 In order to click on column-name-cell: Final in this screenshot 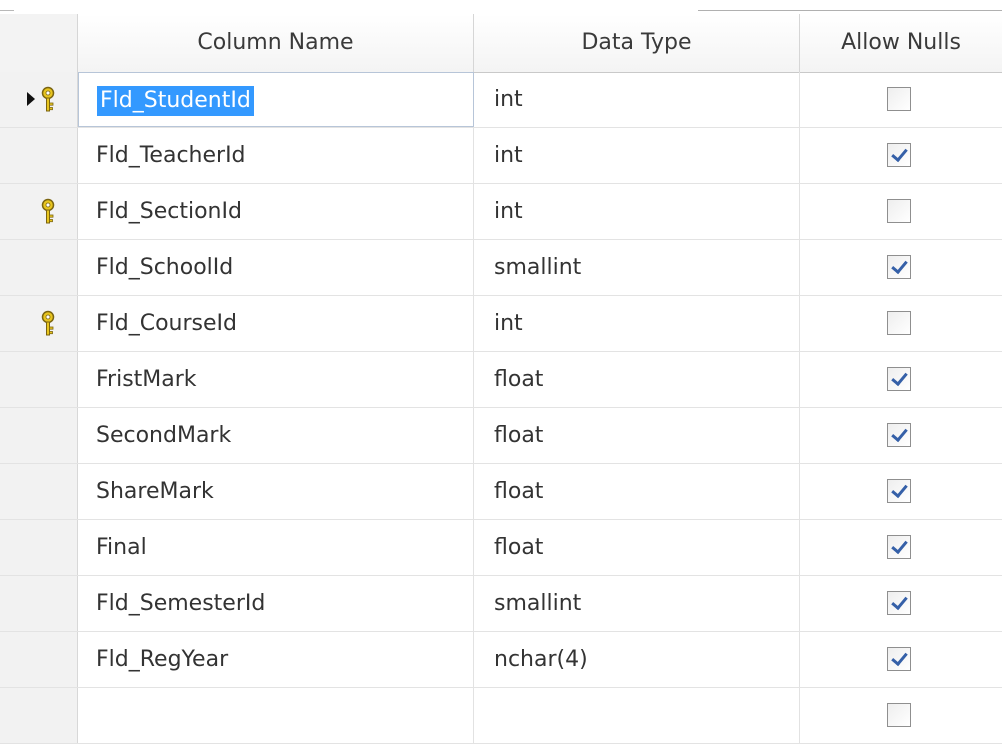, I will do `click(276, 547)`.